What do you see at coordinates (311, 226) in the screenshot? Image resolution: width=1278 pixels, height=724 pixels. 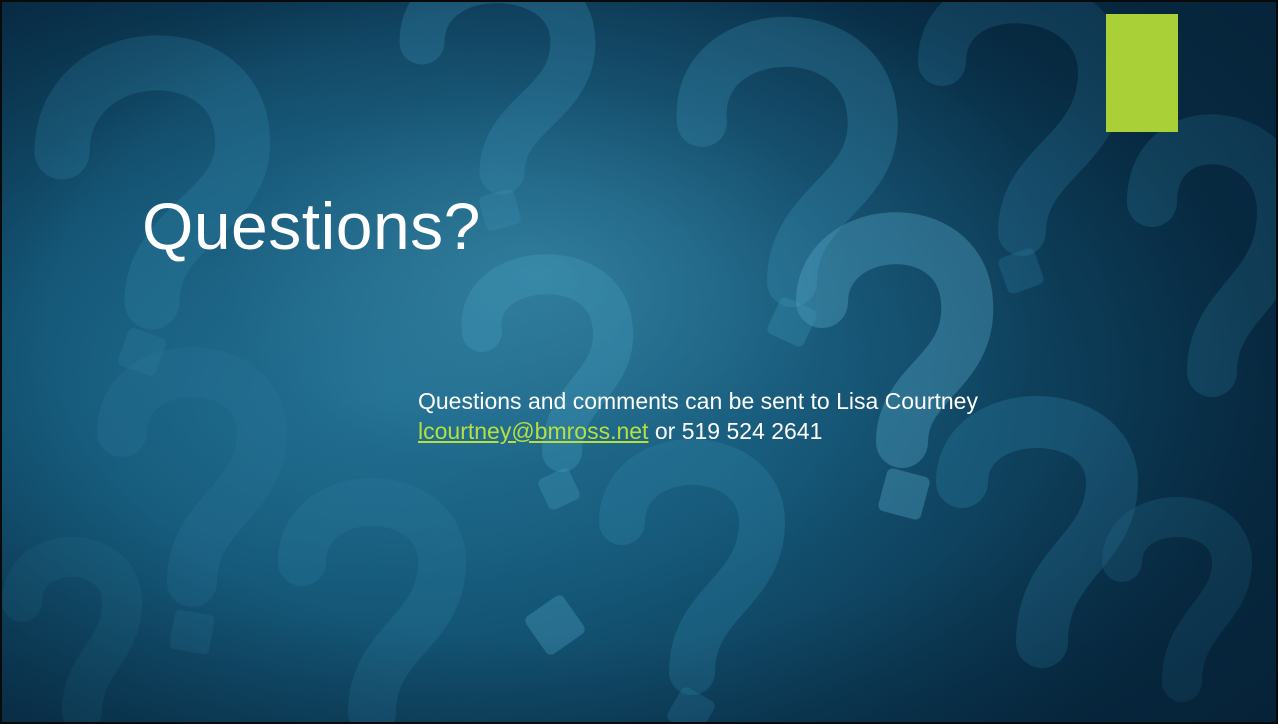 I see `slide-title: Questions?` at bounding box center [311, 226].